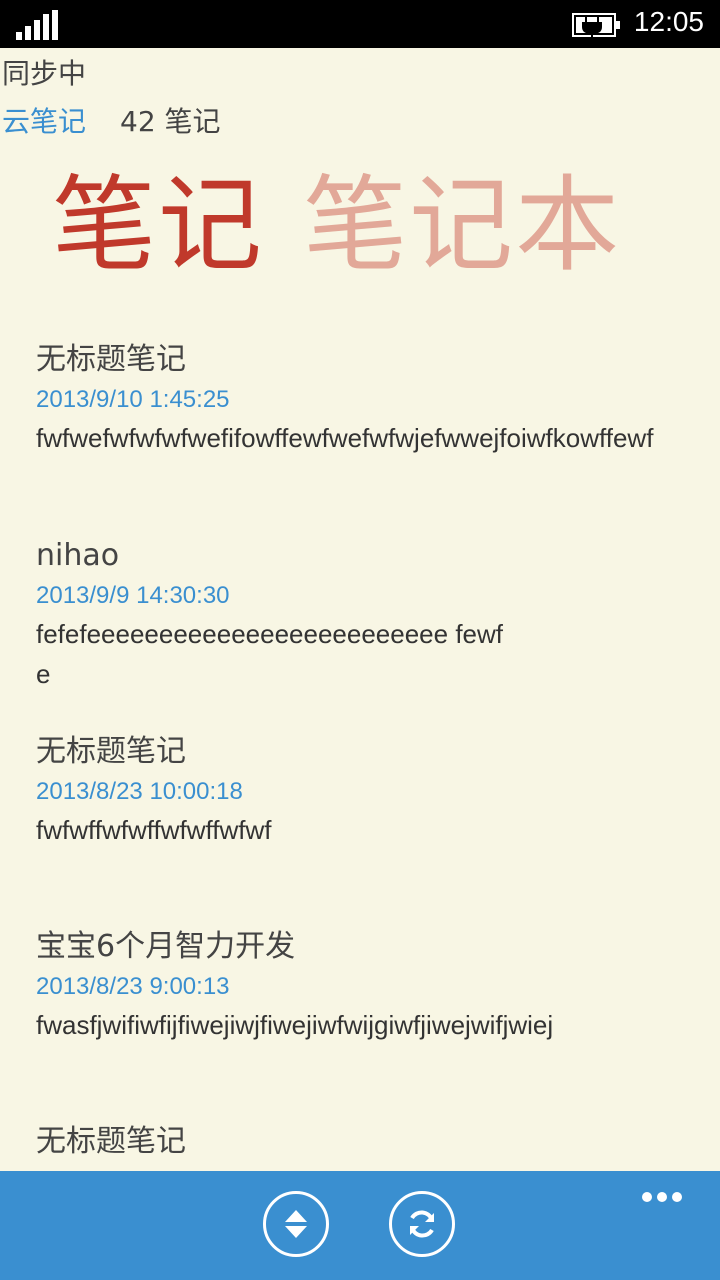 The height and width of the screenshot is (1280, 720). Describe the element at coordinates (361, 1142) in the screenshot. I see `list-item: 无标题笔记` at that location.